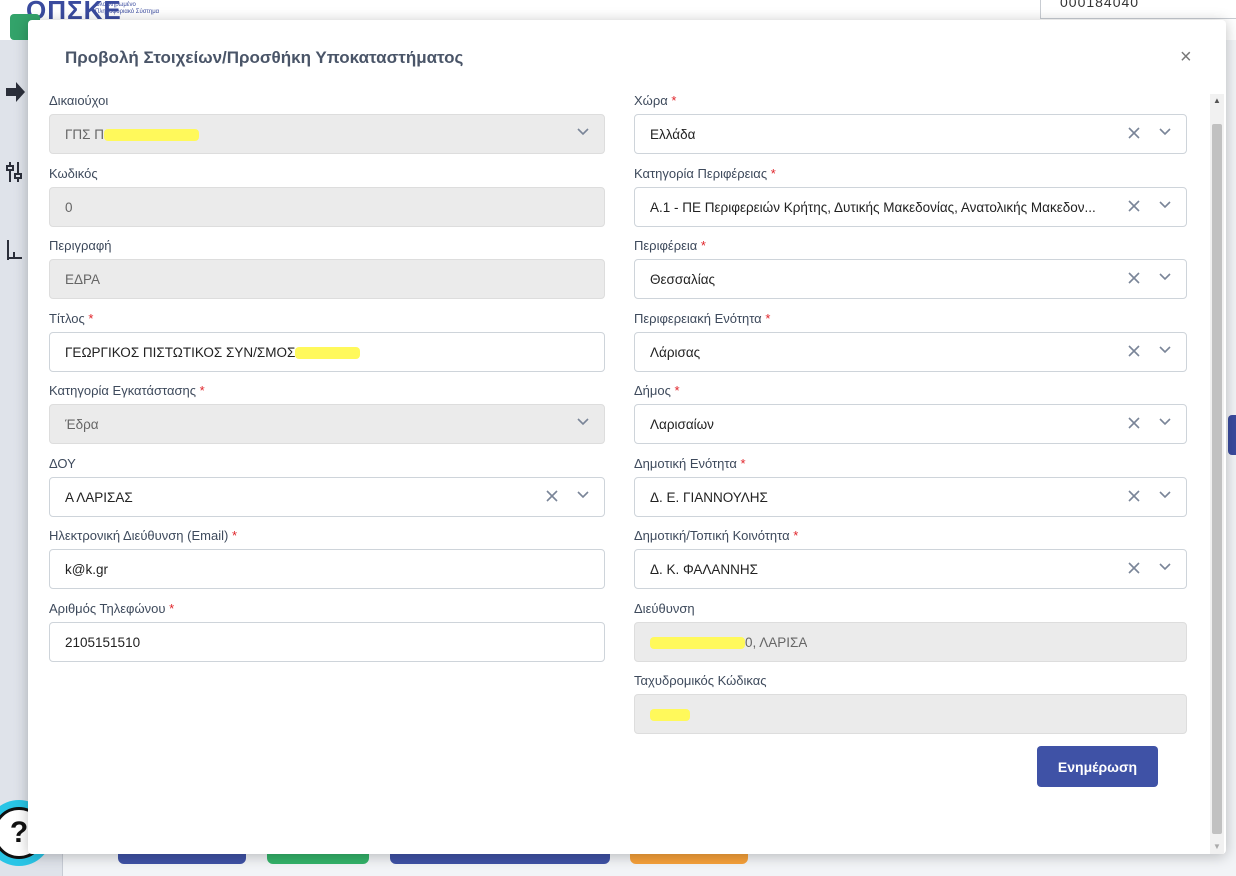  What do you see at coordinates (1217, 479) in the screenshot?
I see `scroll-thumb` at bounding box center [1217, 479].